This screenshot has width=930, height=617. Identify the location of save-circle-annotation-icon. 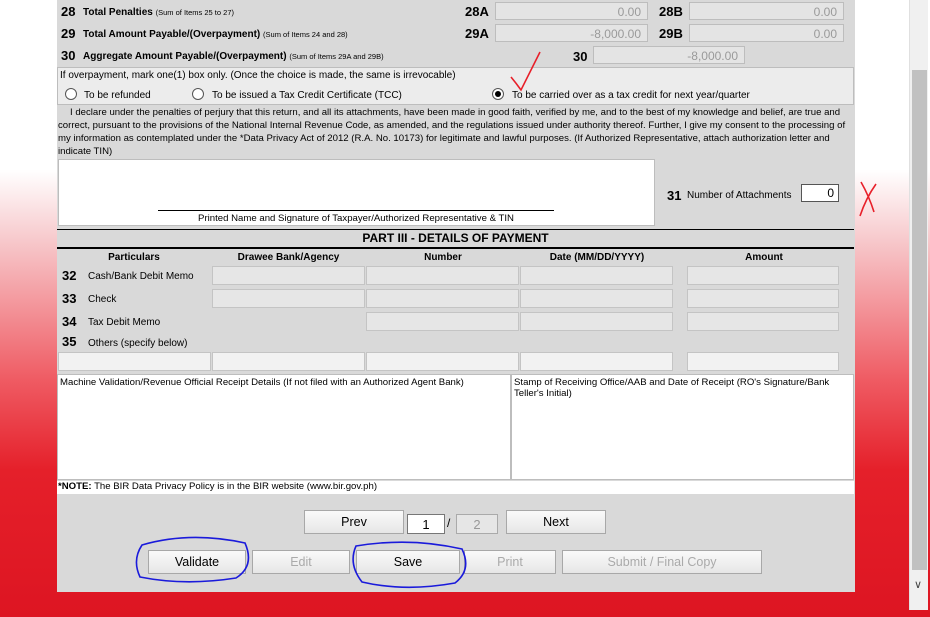
(409, 565).